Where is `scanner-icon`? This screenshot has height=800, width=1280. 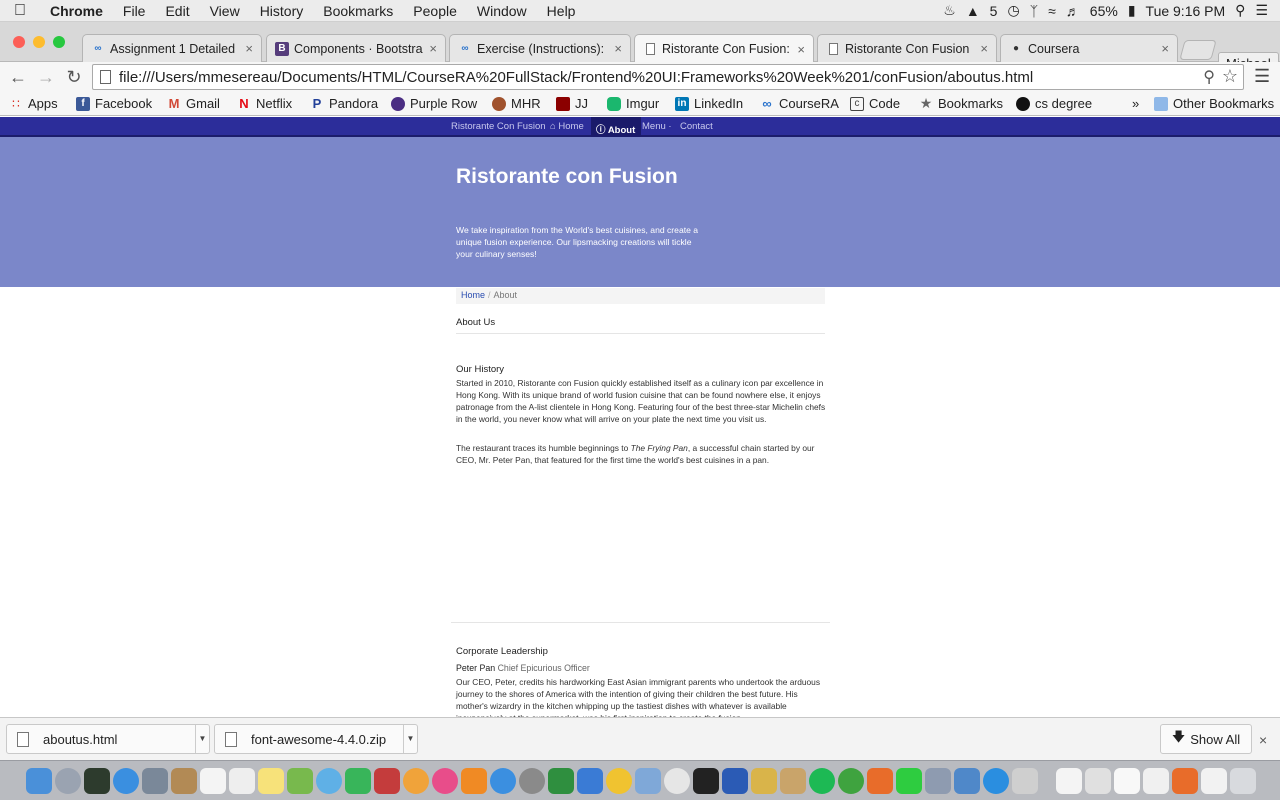
scanner-icon is located at coordinates (1025, 781).